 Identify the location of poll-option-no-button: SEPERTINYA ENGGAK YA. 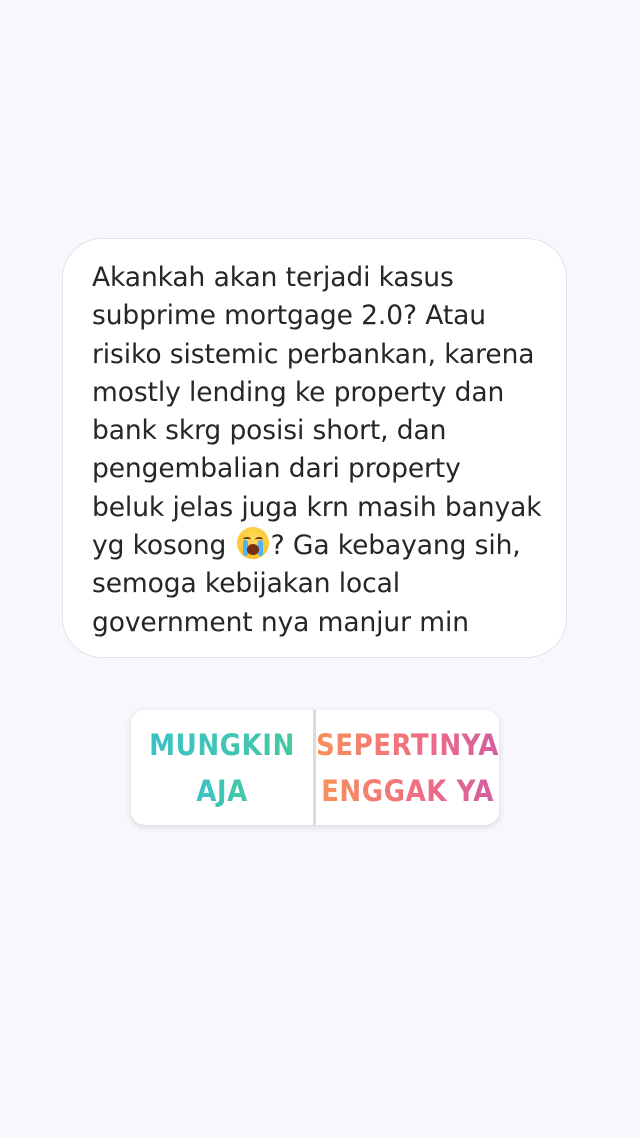
(407, 767).